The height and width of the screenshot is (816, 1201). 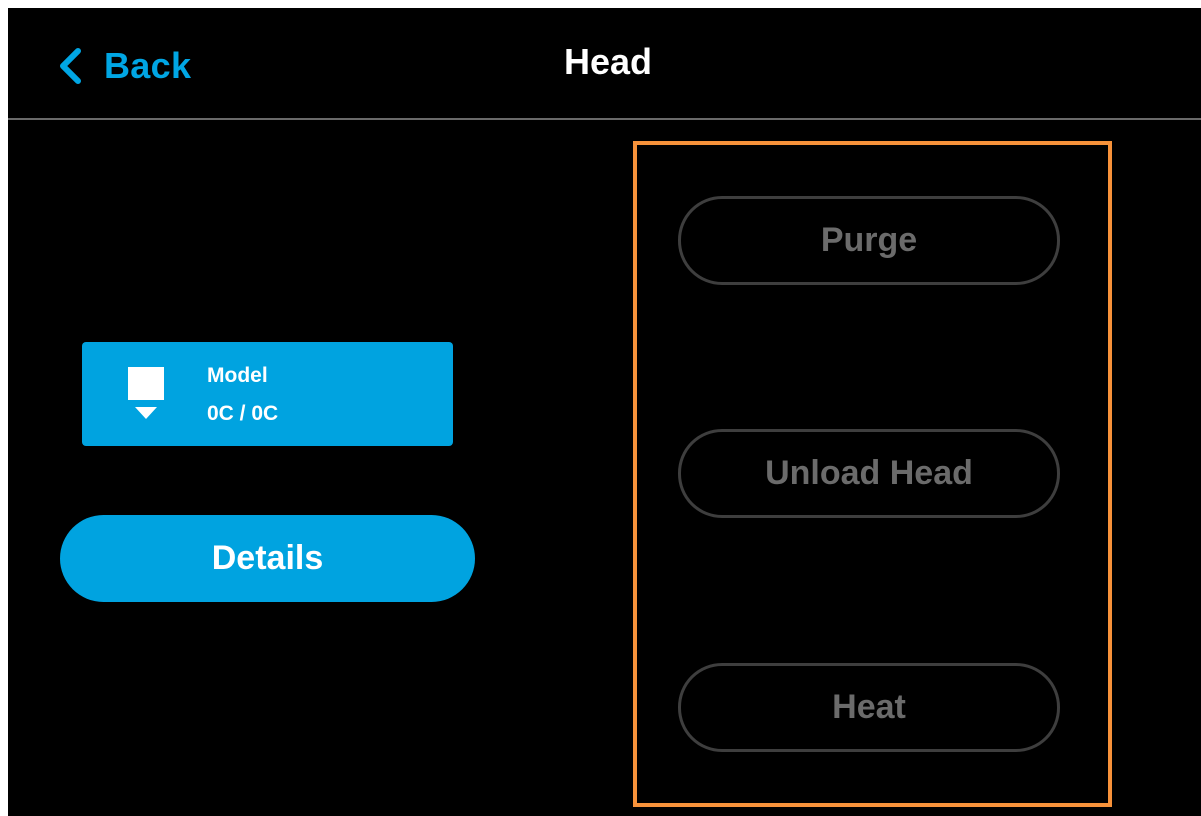 What do you see at coordinates (267, 558) in the screenshot?
I see `details-button: Details` at bounding box center [267, 558].